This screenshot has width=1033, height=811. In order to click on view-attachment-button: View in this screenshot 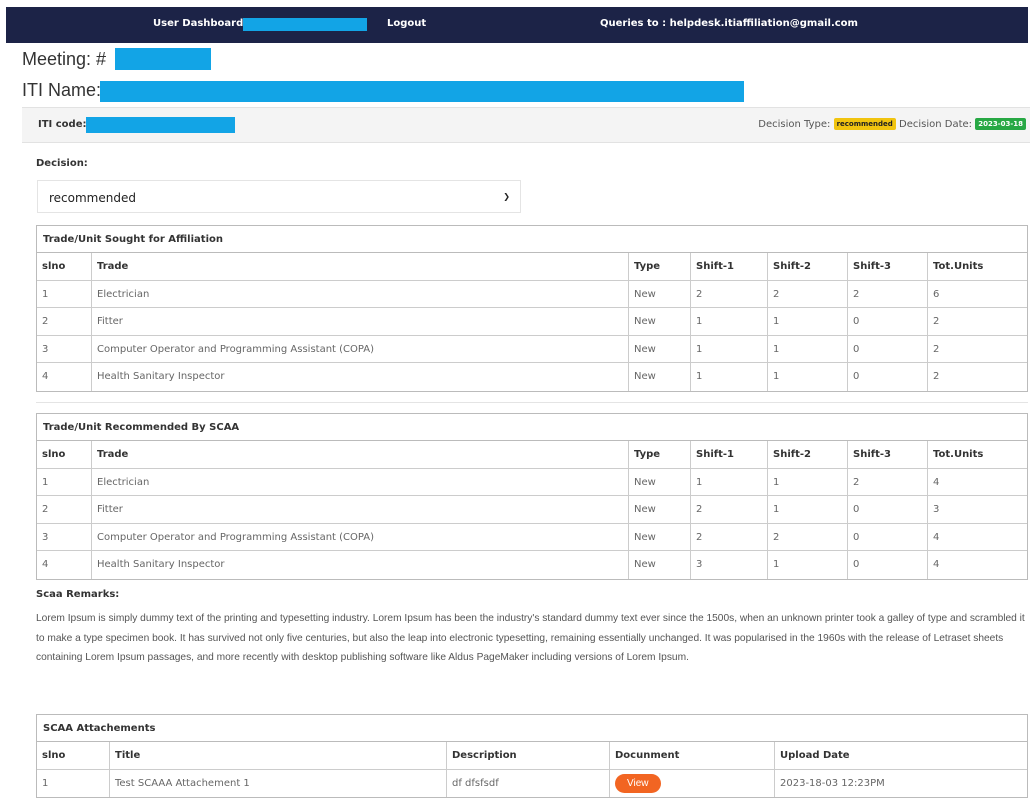, I will do `click(638, 783)`.